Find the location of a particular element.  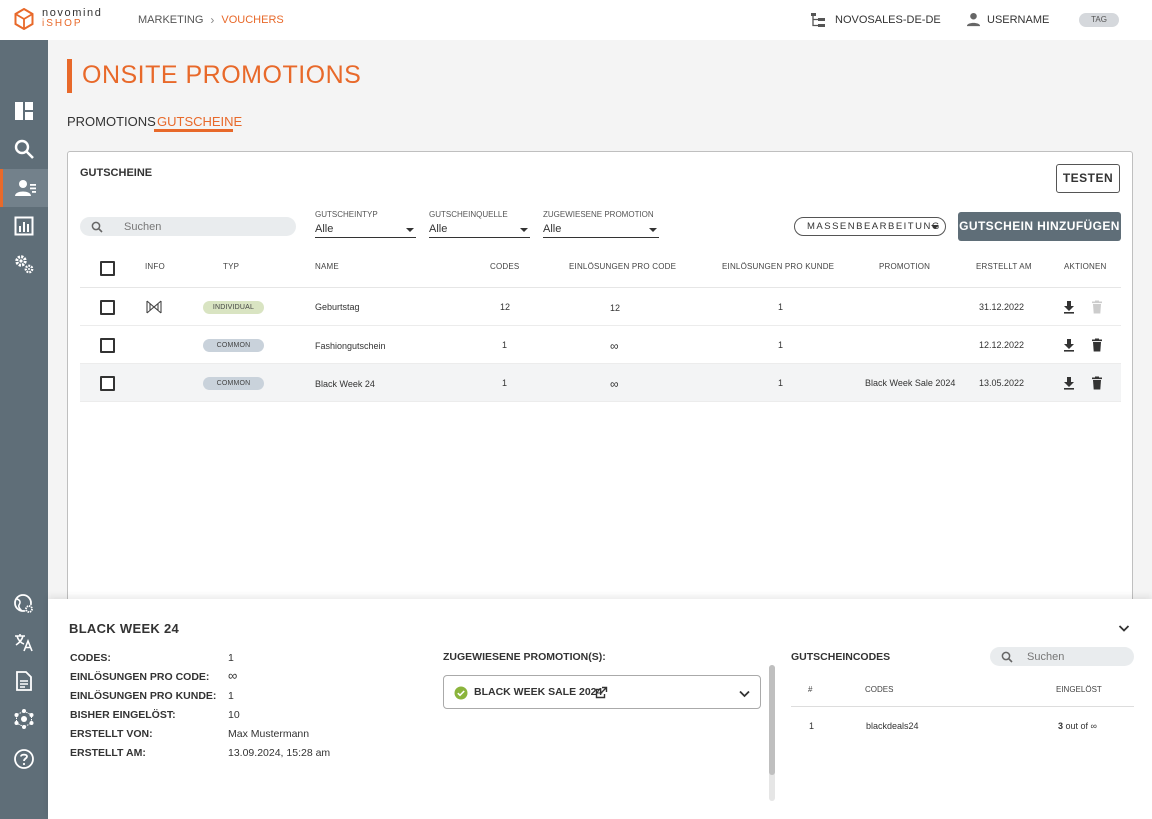

codes-column-redeemed: EINGELÖST is located at coordinates (1079, 689).